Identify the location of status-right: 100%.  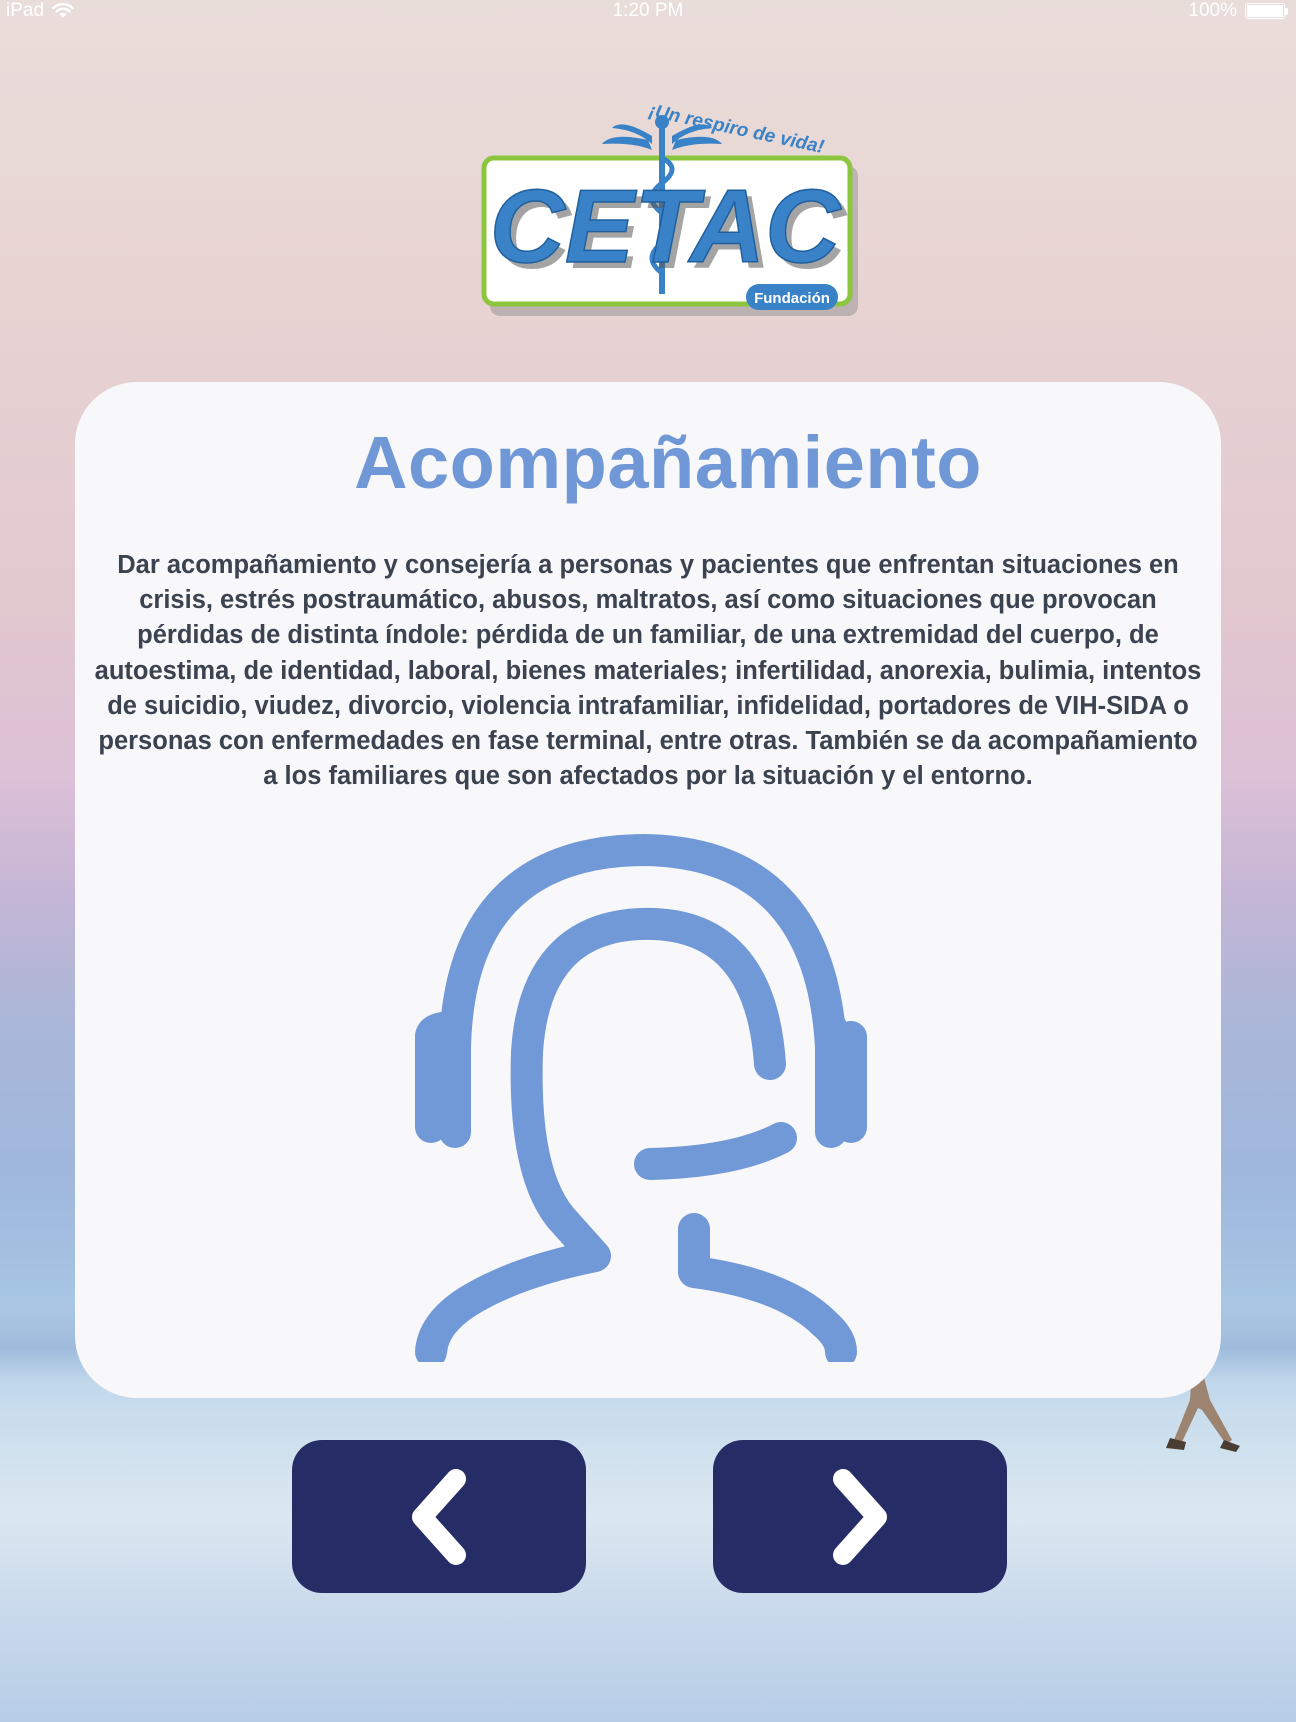
(1238, 11).